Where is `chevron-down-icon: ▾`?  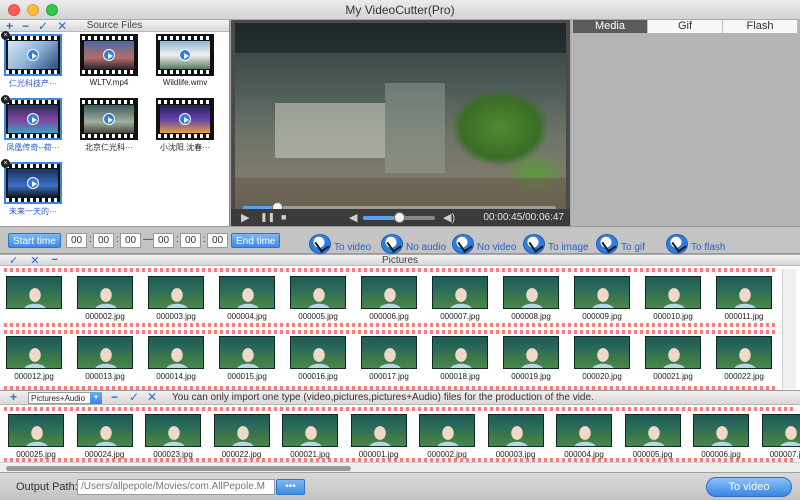
chevron-down-icon: ▾ is located at coordinates (96, 398).